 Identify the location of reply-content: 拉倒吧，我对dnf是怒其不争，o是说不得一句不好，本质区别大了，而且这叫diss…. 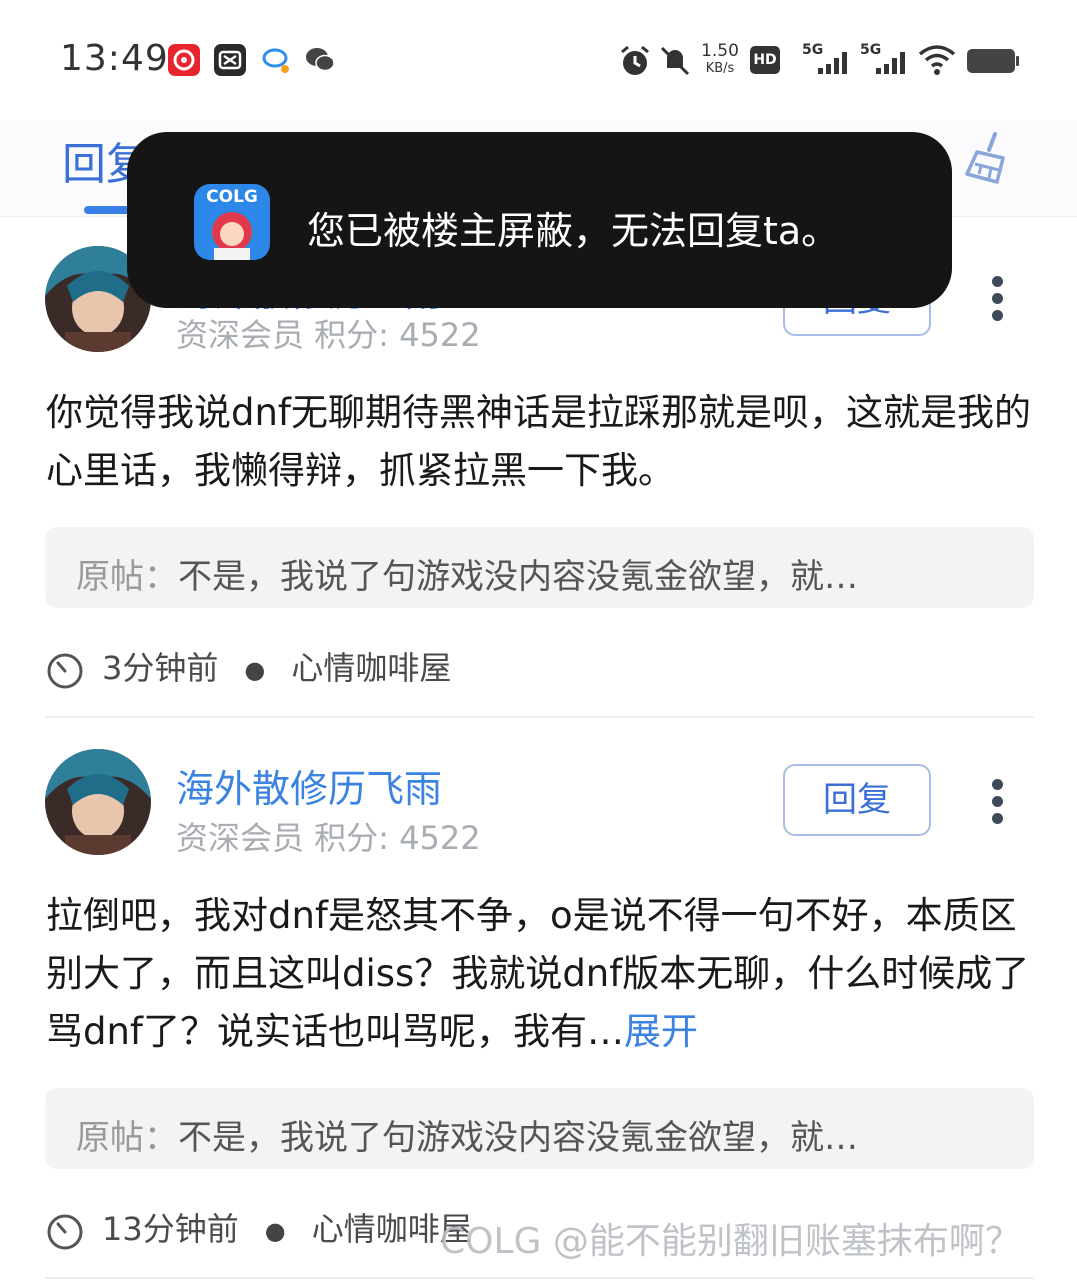
(541, 974).